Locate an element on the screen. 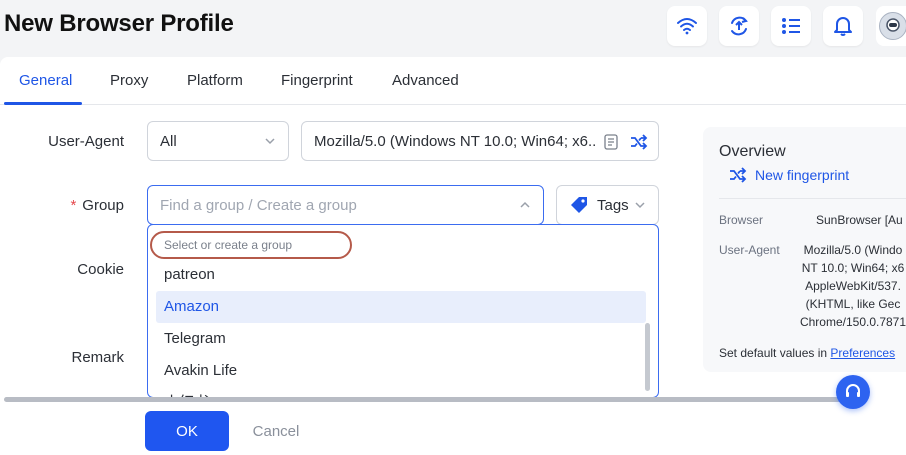  wifi-icon is located at coordinates (687, 26).